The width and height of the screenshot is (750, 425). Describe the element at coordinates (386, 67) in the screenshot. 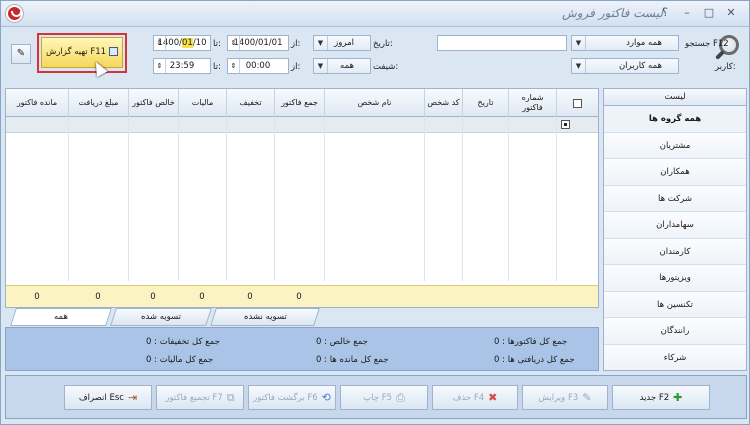

I see `shift-label: شیفت:` at that location.